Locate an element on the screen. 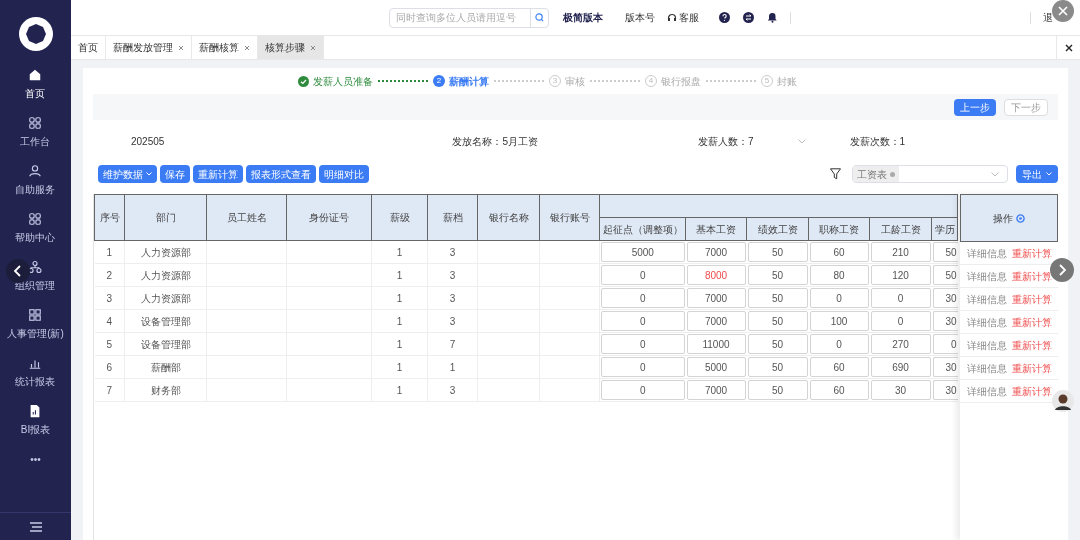  step-button: 上一步 is located at coordinates (975, 107).